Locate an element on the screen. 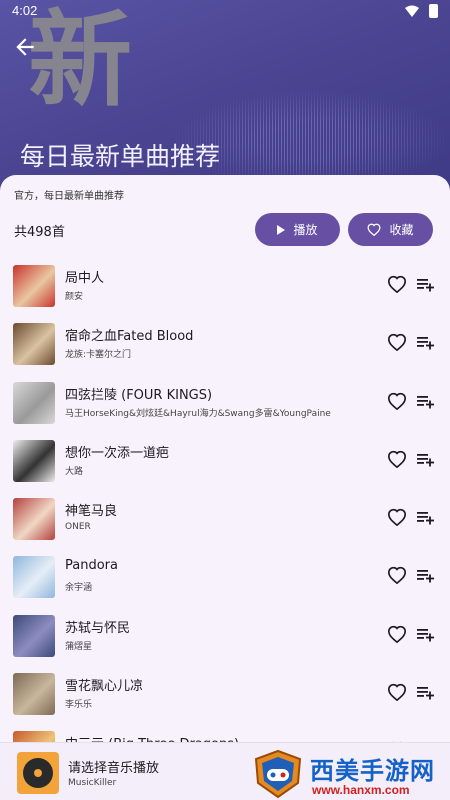 This screenshot has height=800, width=450. song-row: 想你一次添一道疤大路 is located at coordinates (225, 463).